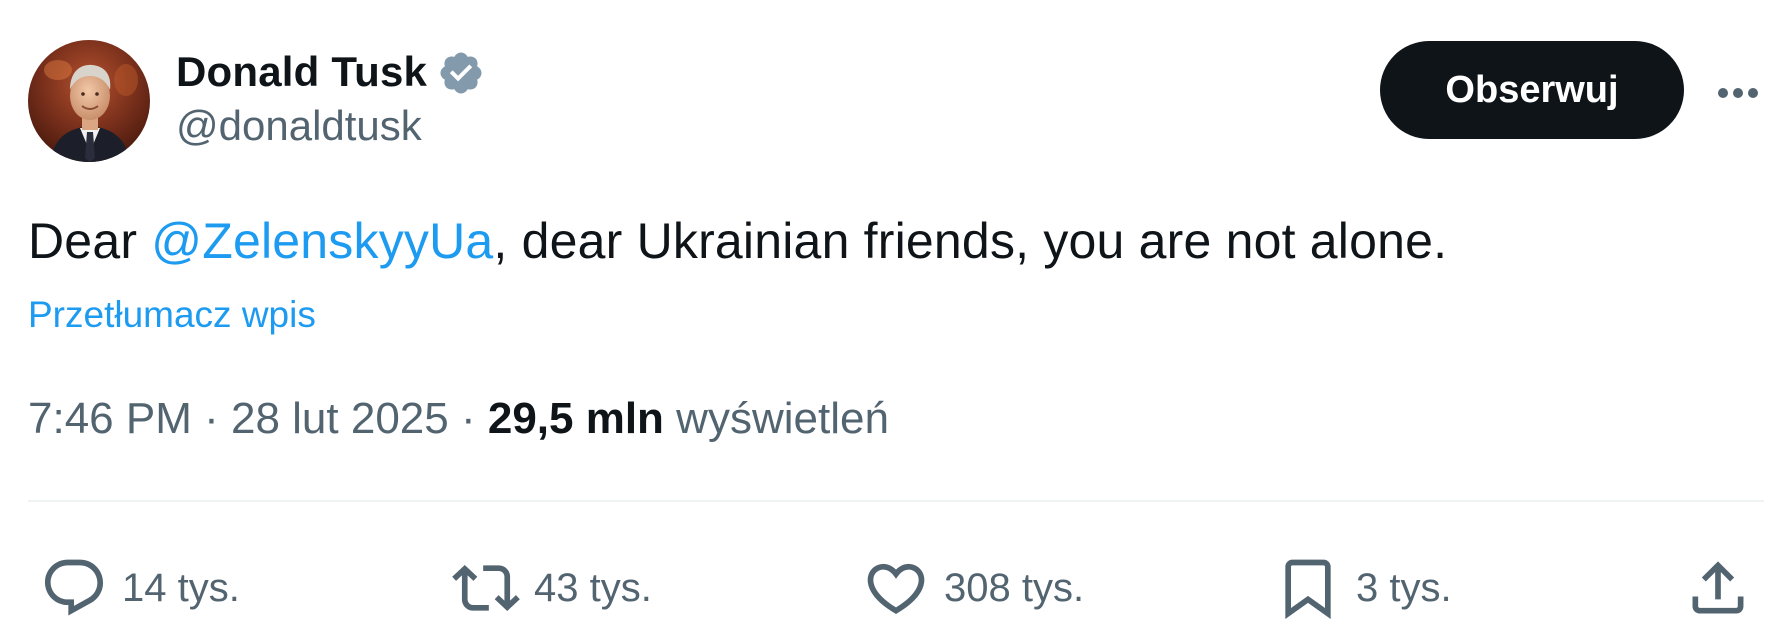  What do you see at coordinates (1308, 589) in the screenshot?
I see `bookmark-icon` at bounding box center [1308, 589].